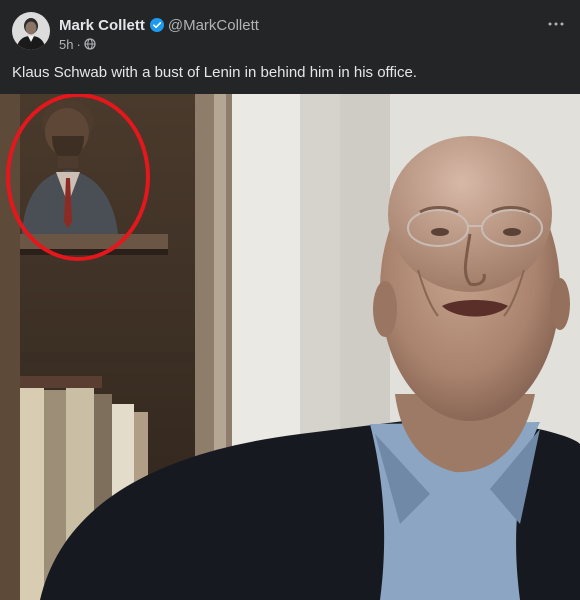  Describe the element at coordinates (156, 25) in the screenshot. I see `verified-badge-icon` at that location.